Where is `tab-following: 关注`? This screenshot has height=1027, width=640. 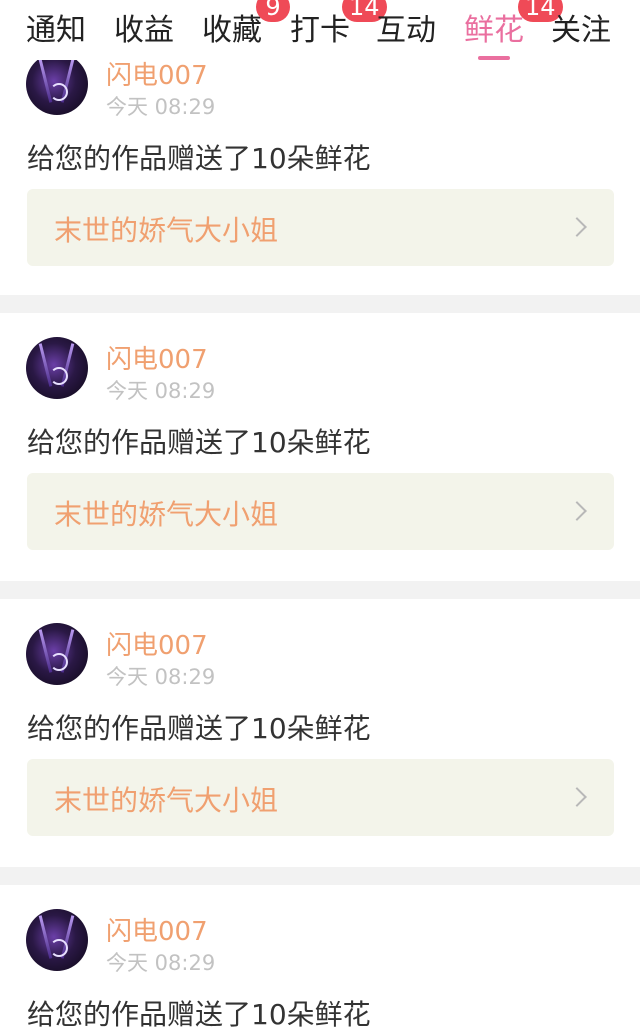 tab-following: 关注 is located at coordinates (581, 34).